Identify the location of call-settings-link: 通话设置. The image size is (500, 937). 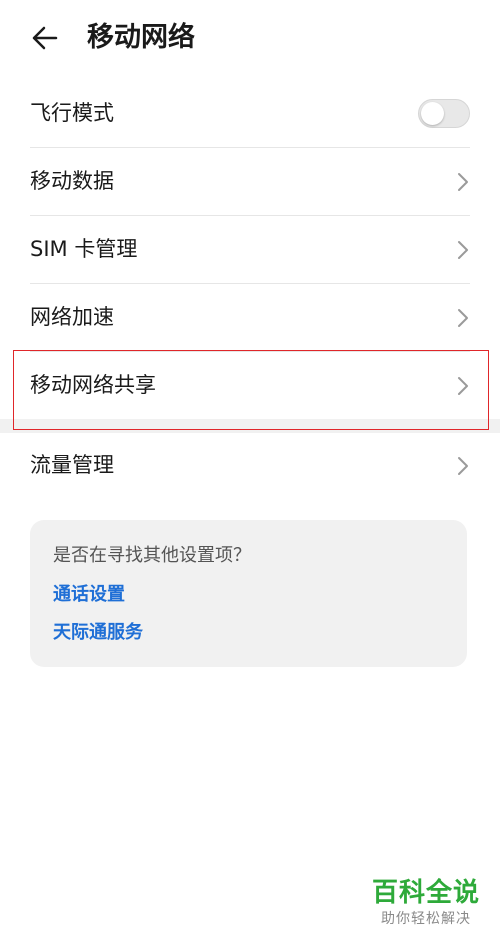
(89, 595).